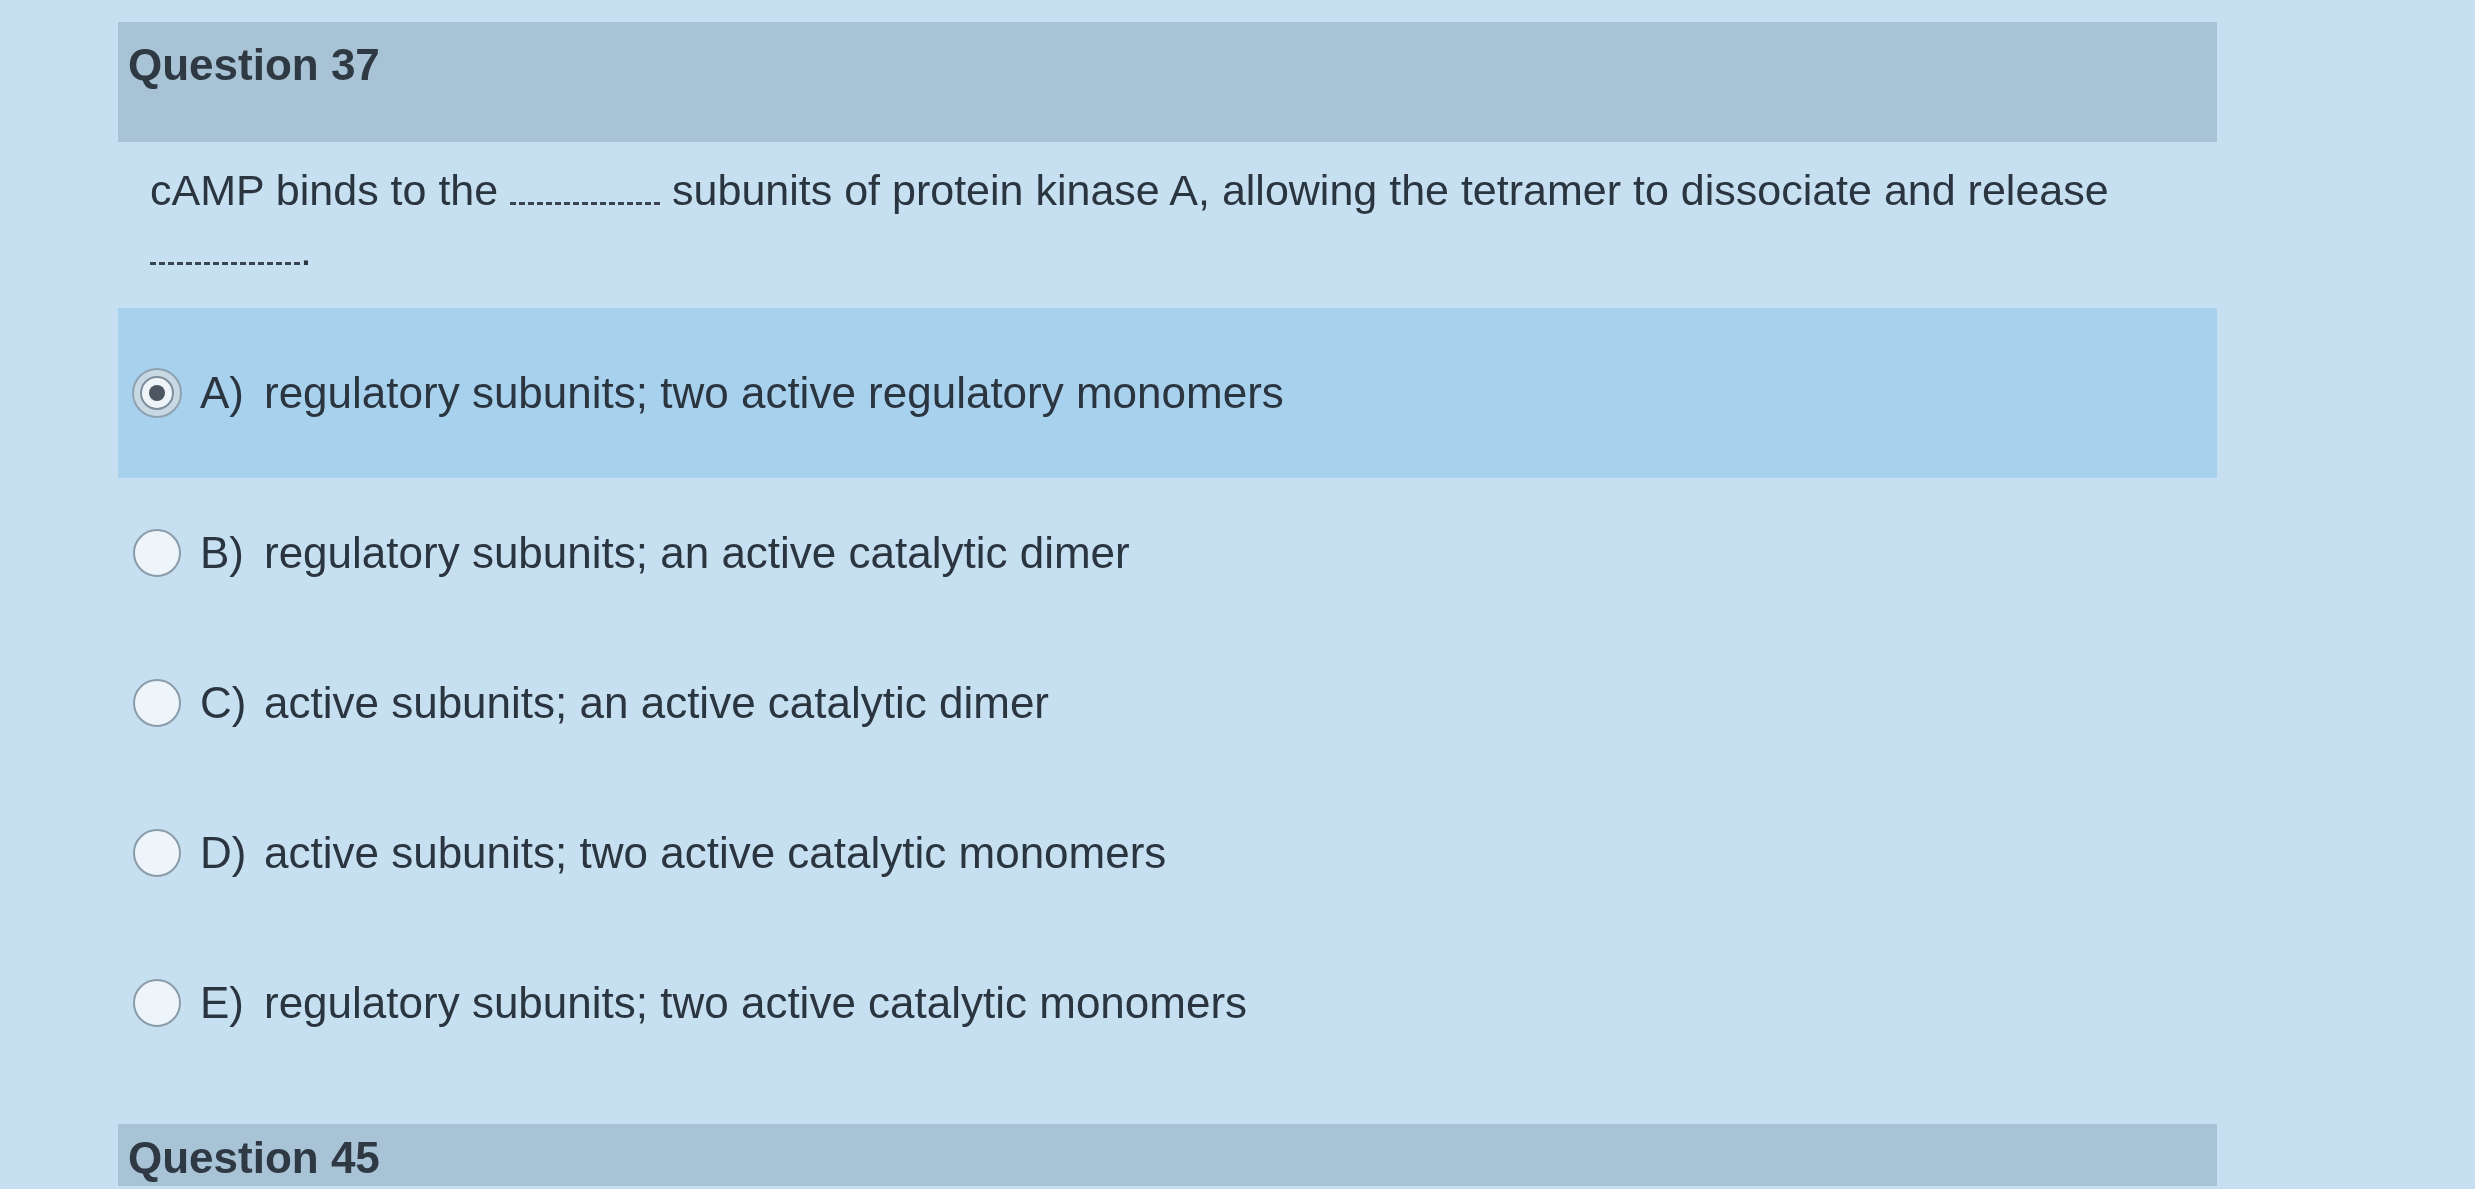 The image size is (2475, 1189). I want to click on option-text: regulatory subunits; an active catalytic dimer, so click(697, 553).